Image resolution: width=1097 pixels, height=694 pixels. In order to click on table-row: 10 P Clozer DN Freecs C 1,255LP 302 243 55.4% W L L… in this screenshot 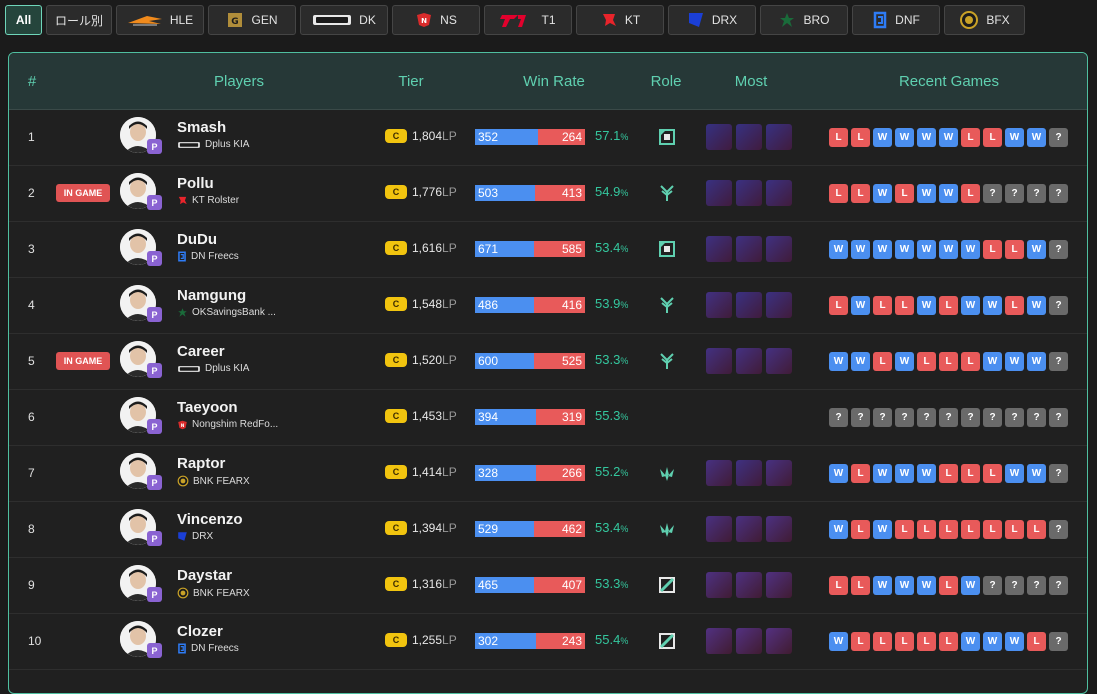, I will do `click(548, 641)`.